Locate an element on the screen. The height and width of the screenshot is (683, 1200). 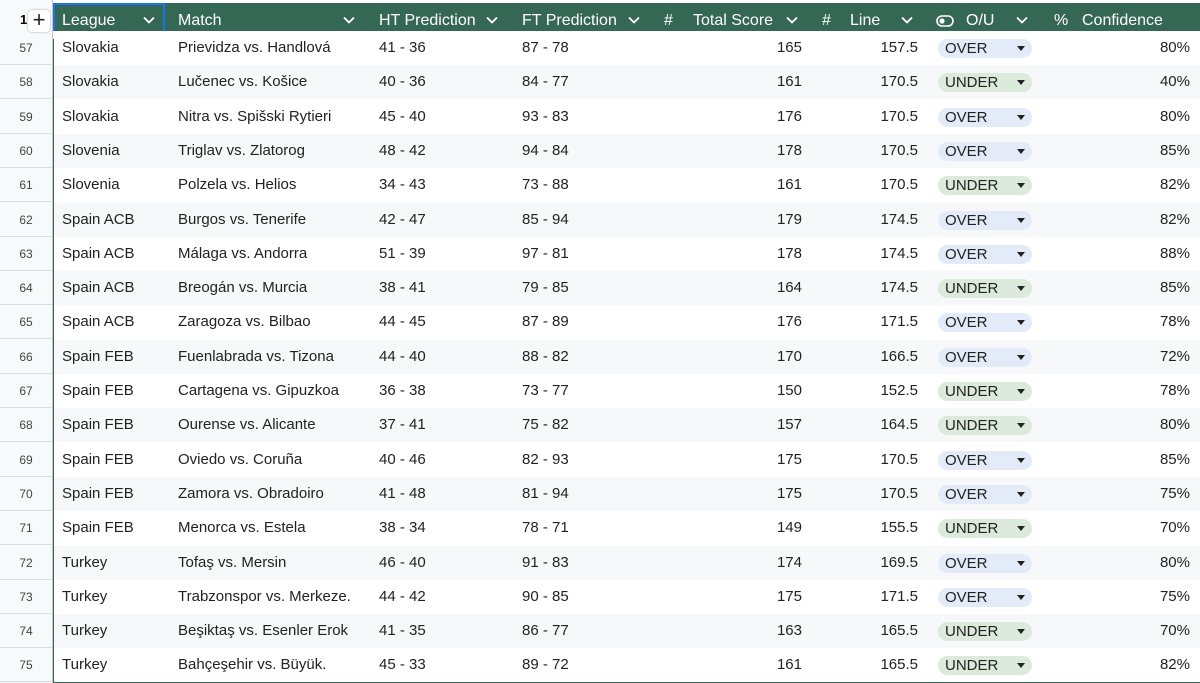
row-number: 62 is located at coordinates (26, 220).